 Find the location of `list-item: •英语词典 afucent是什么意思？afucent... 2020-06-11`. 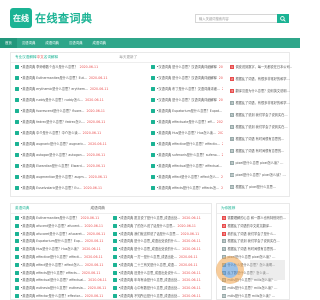

list-item: •英语词典 afucent是什么意思？afucent... 2020-06-11 is located at coordinates (63, 226).